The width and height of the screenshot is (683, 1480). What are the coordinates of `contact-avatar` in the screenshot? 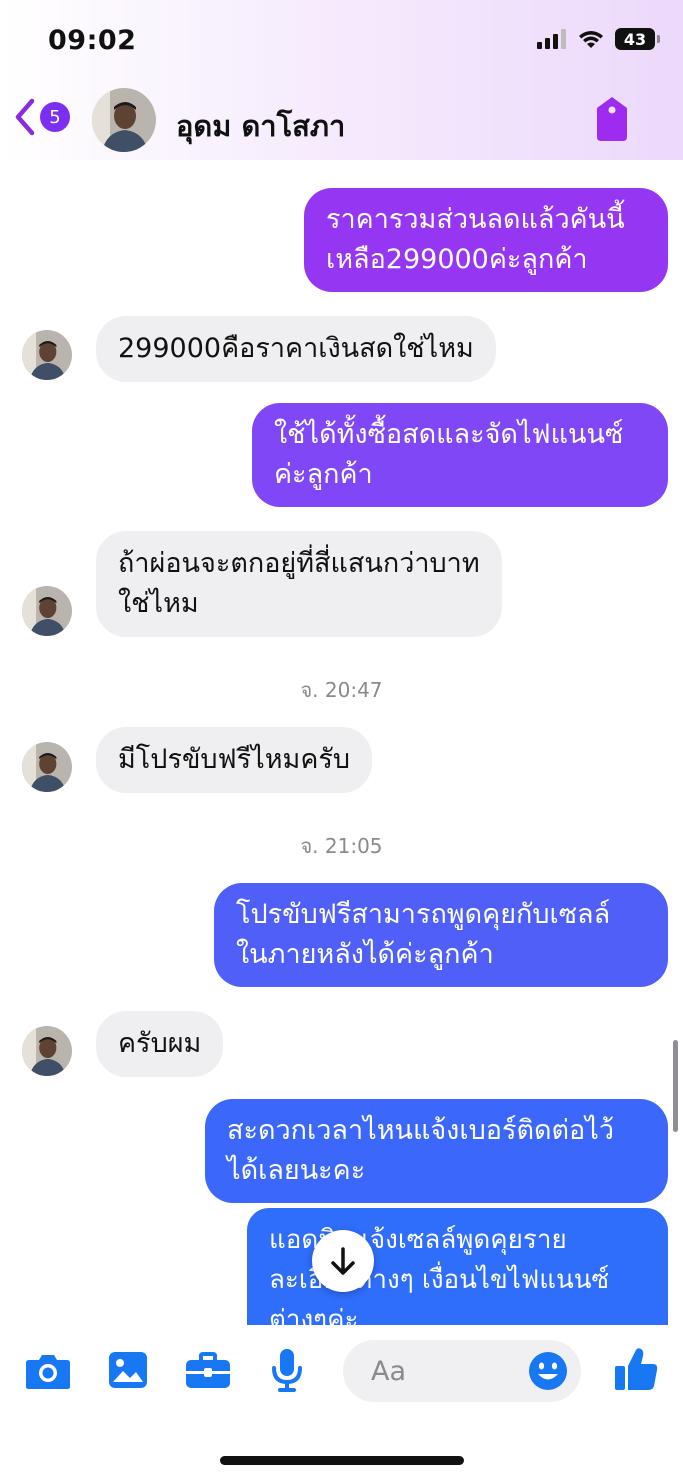 It's located at (124, 120).